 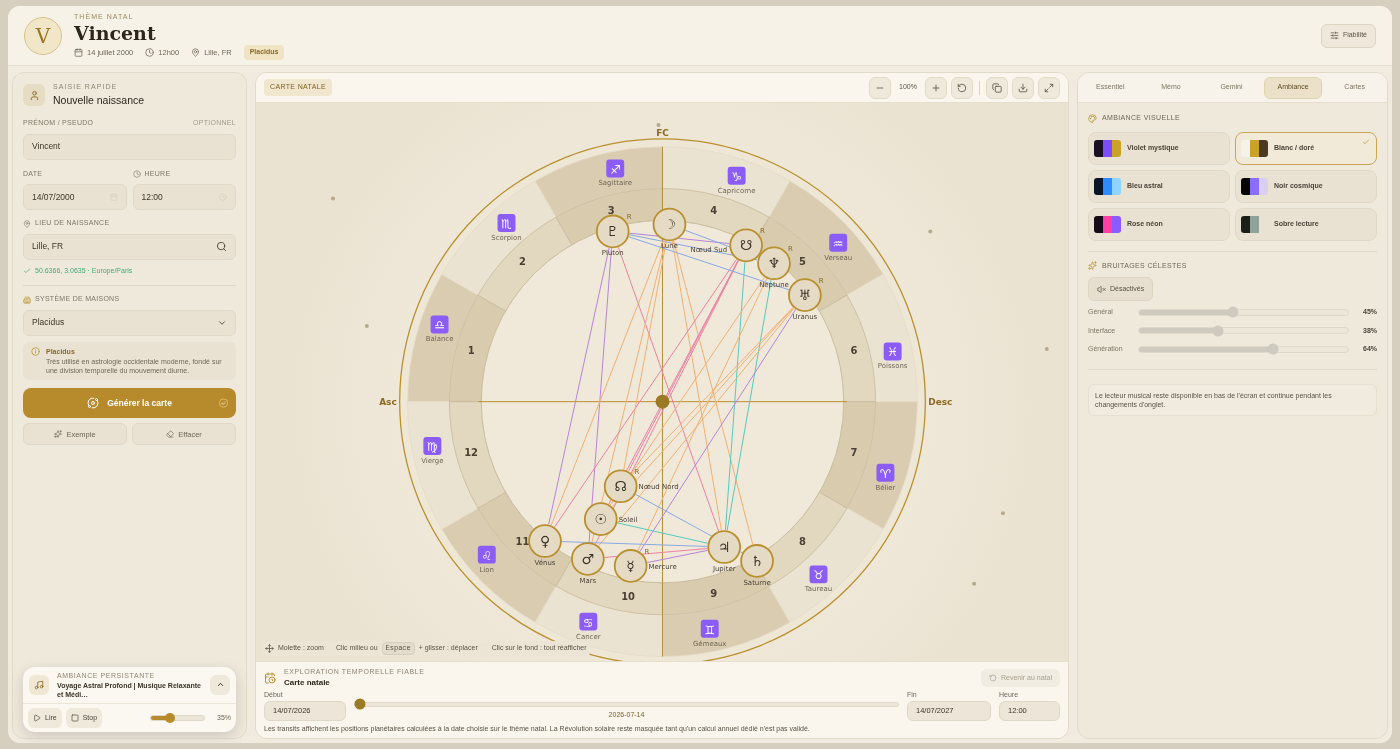 What do you see at coordinates (99, 100) in the screenshot?
I see `section-title: Nouvelle naissance` at bounding box center [99, 100].